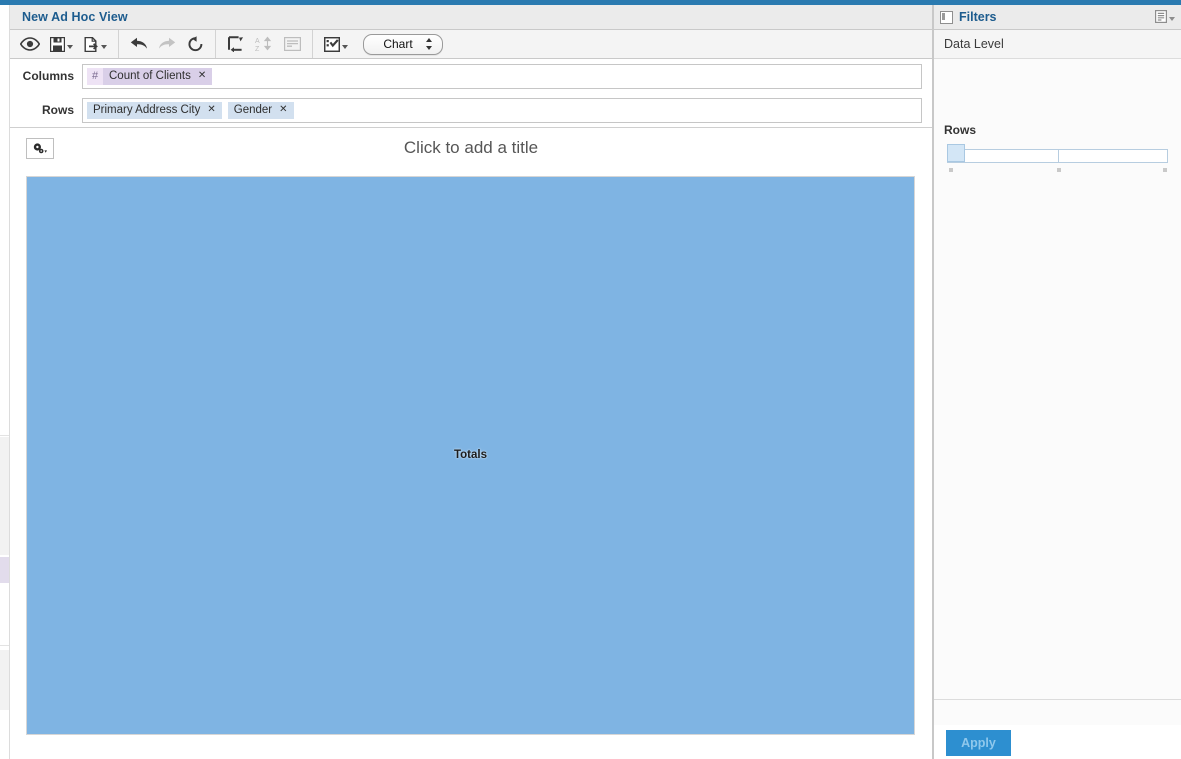 The image size is (1181, 759). I want to click on switch-group-icon, so click(236, 44).